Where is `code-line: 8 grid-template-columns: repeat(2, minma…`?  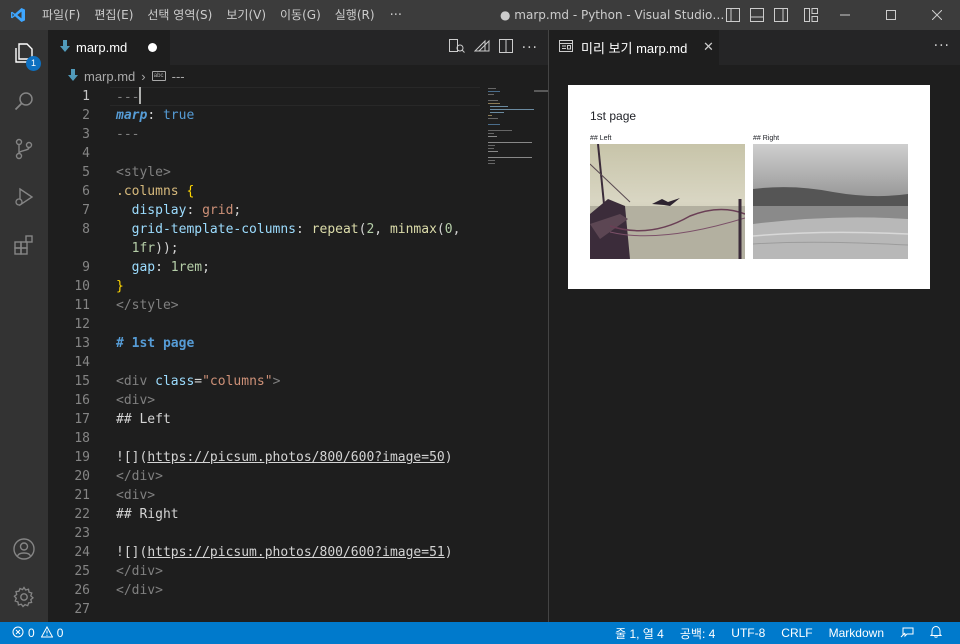 code-line: 8 grid-template-columns: repeat(2, minma… is located at coordinates (268, 229).